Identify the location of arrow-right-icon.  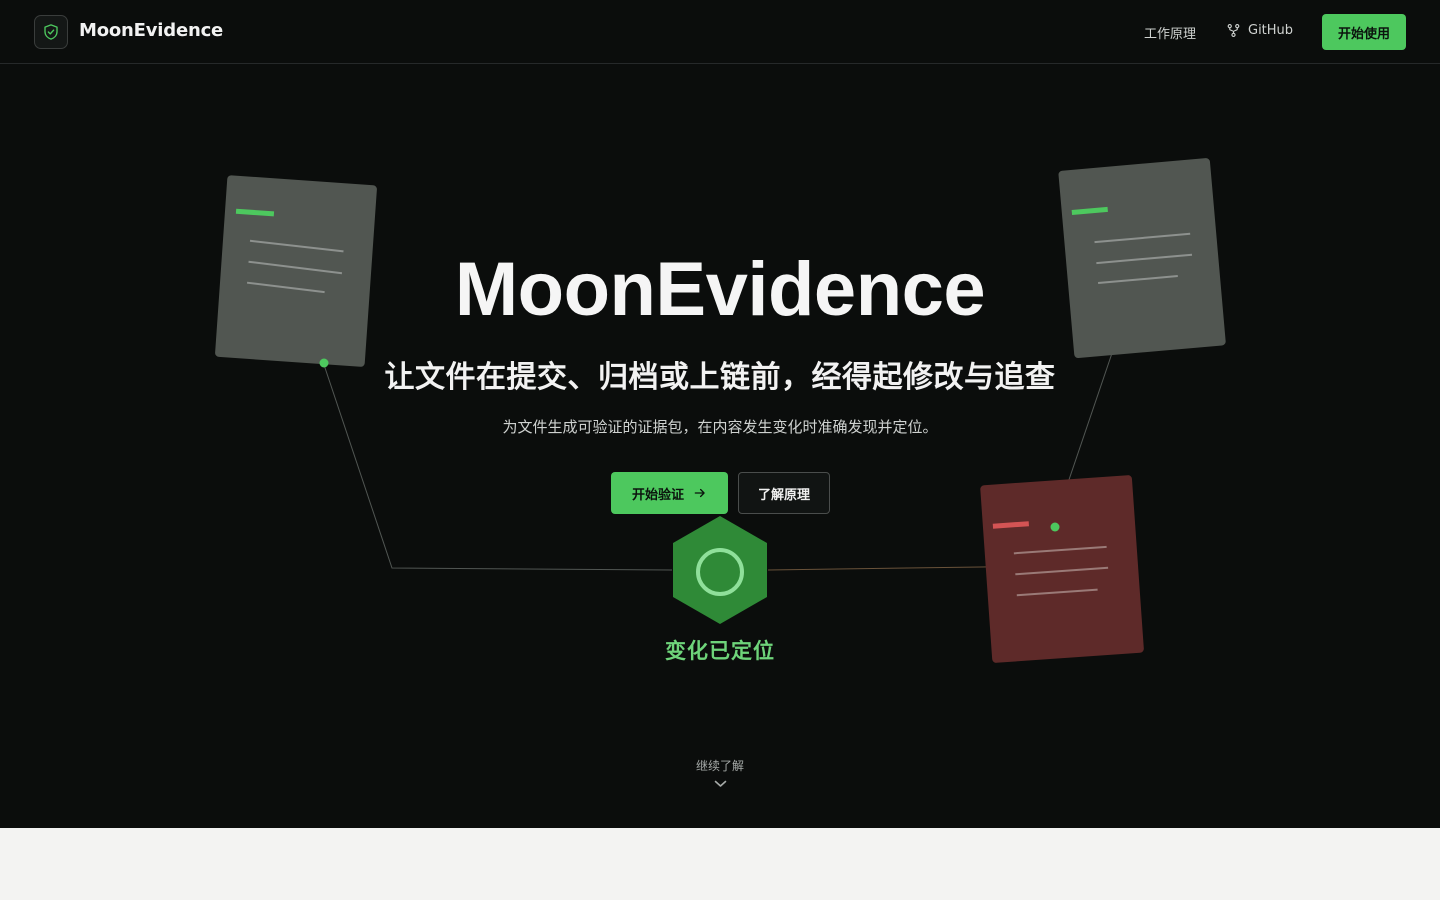
(699, 493).